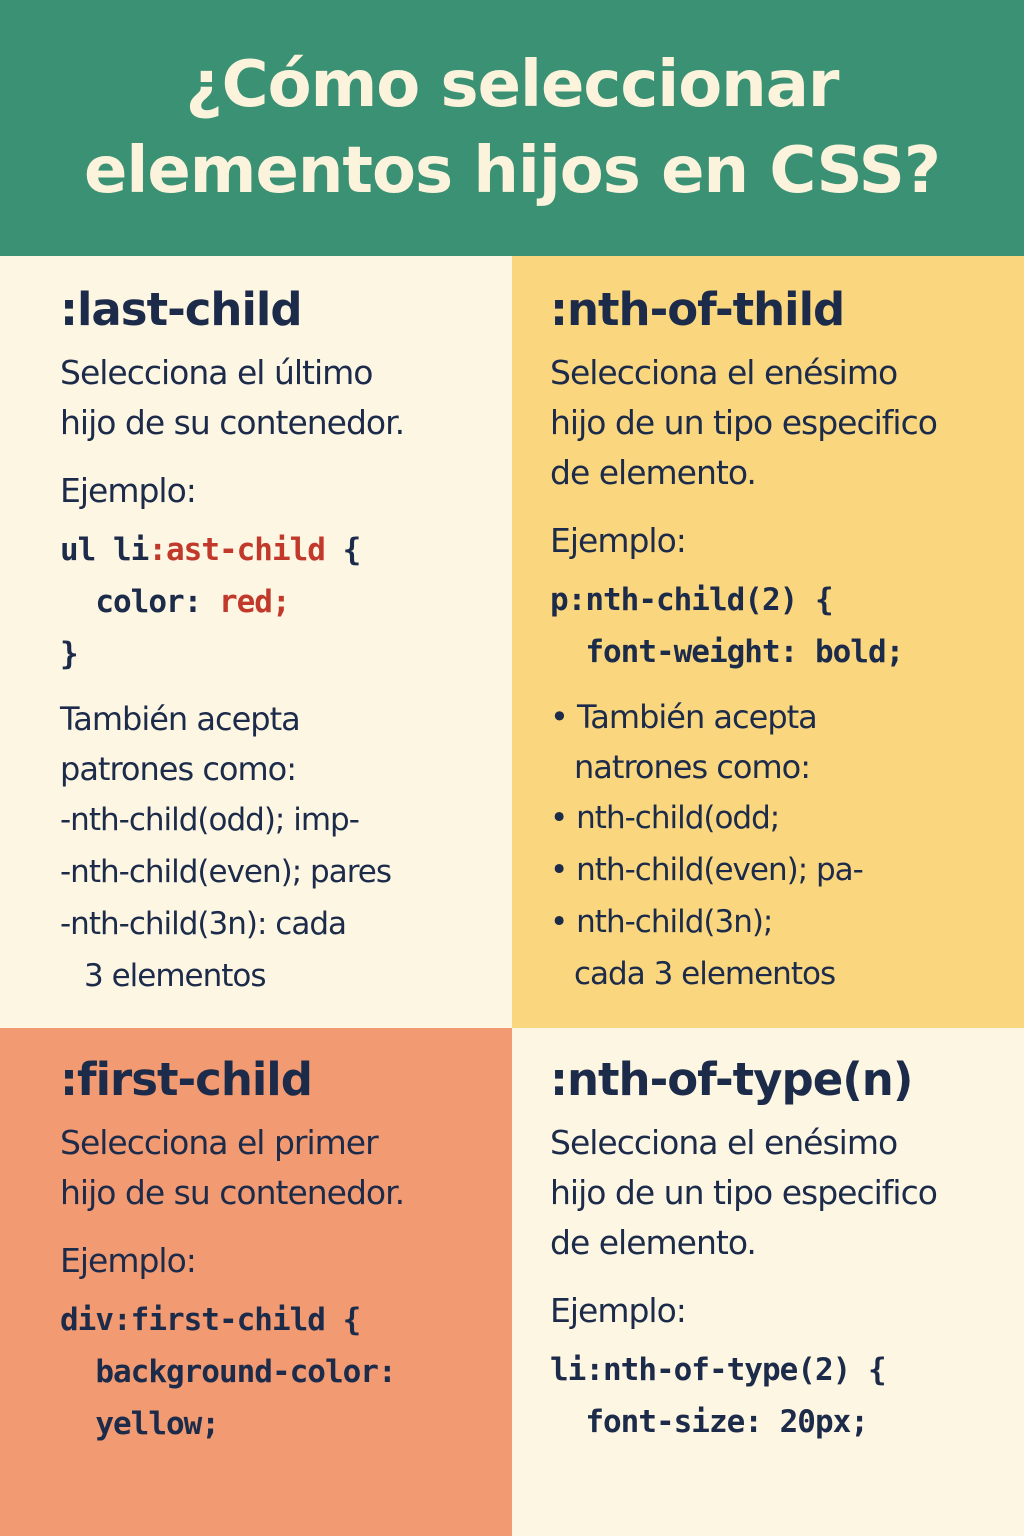  I want to click on code-line: font-weight: bold;, so click(727, 652).